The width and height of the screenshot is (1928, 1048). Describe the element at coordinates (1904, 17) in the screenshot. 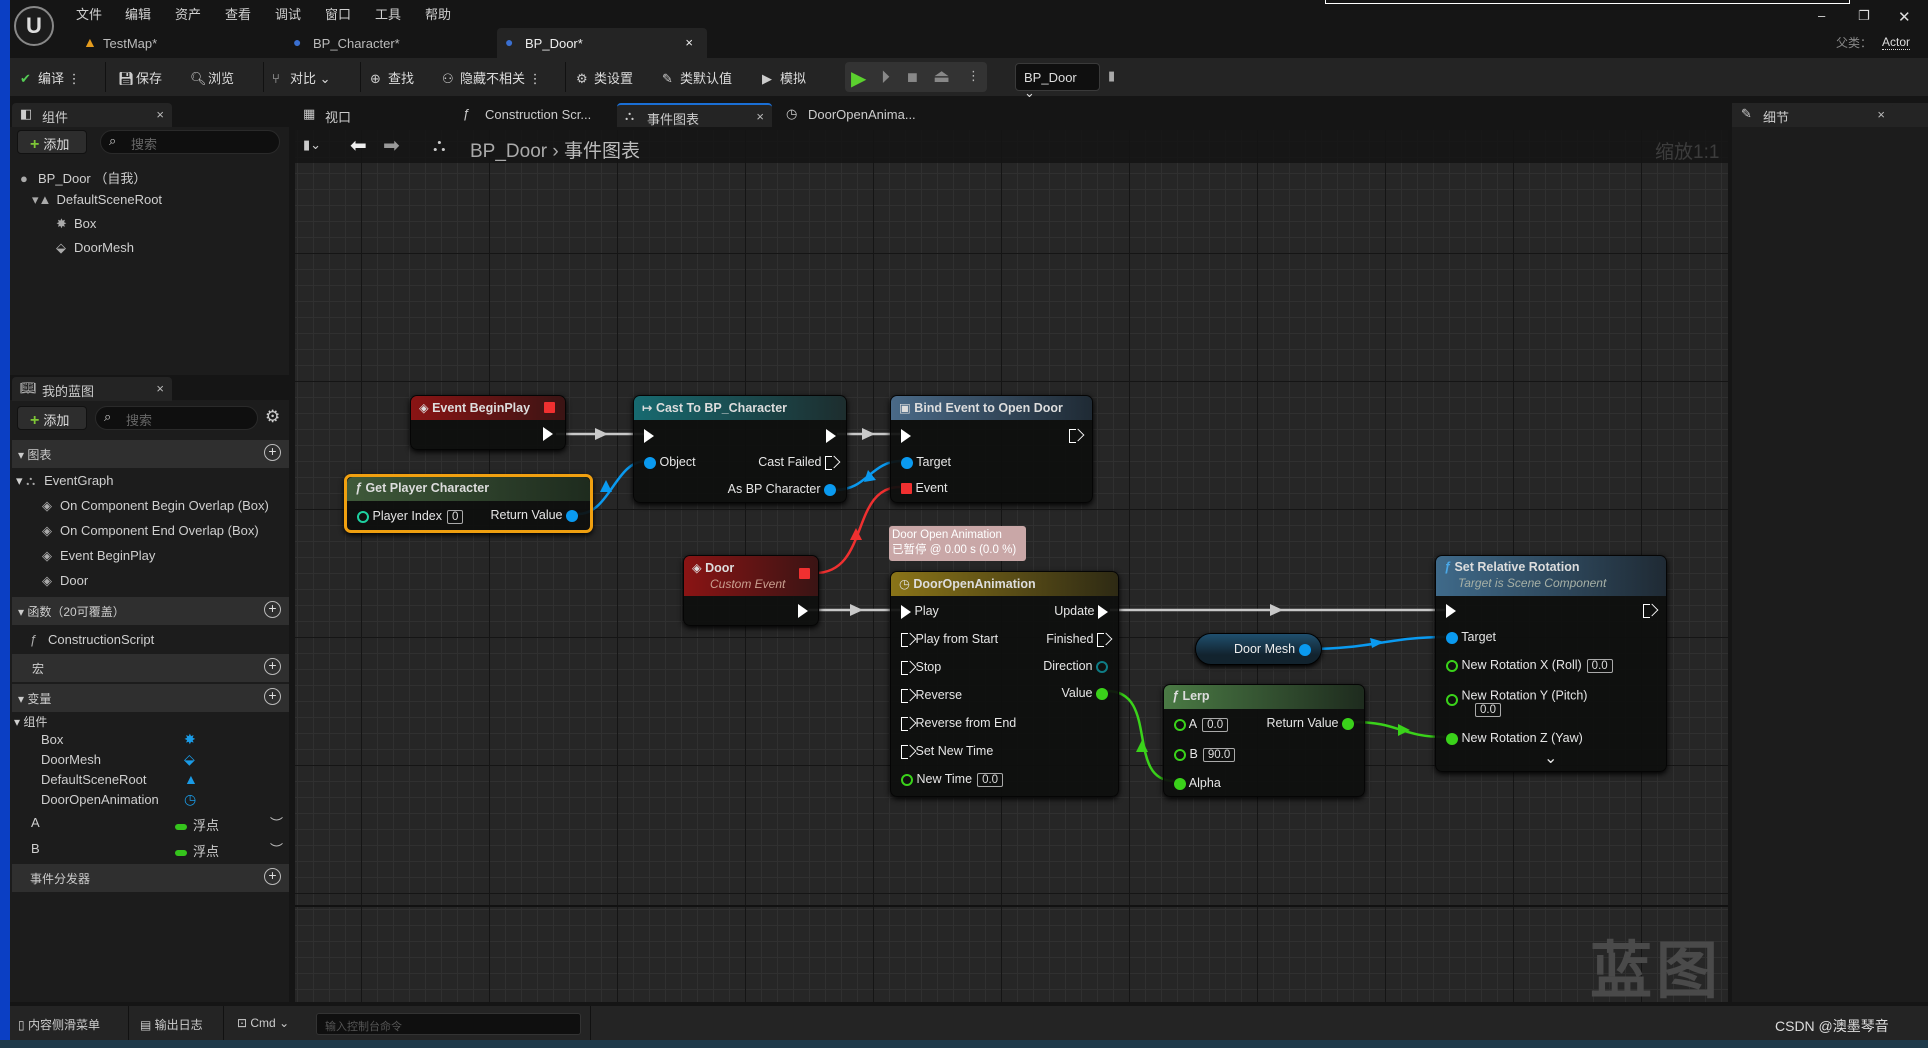

I see `close-window-button: ✕` at that location.